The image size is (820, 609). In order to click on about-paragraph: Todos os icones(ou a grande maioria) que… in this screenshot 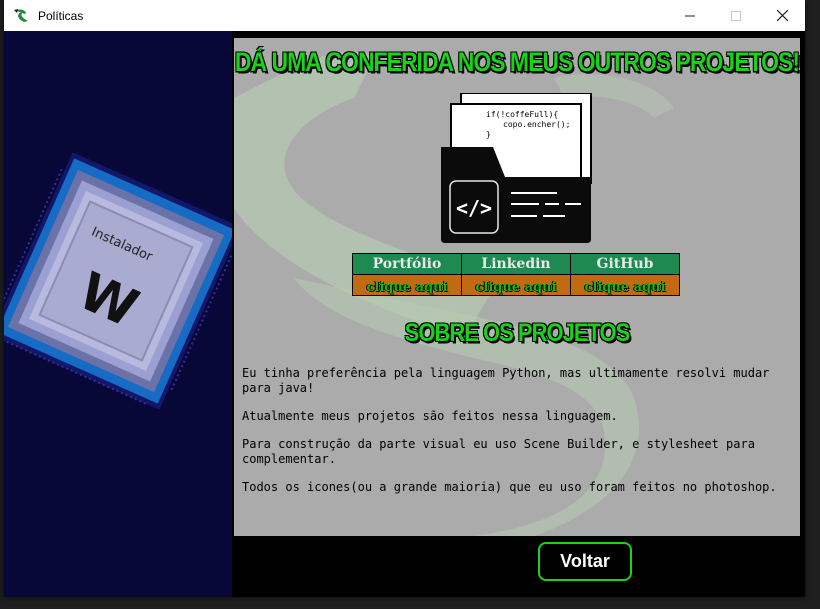, I will do `click(509, 487)`.